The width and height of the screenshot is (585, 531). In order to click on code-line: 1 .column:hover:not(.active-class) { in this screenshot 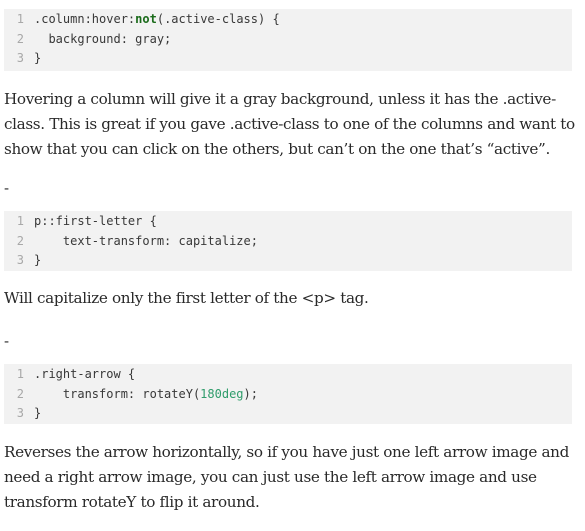, I will do `click(288, 20)`.